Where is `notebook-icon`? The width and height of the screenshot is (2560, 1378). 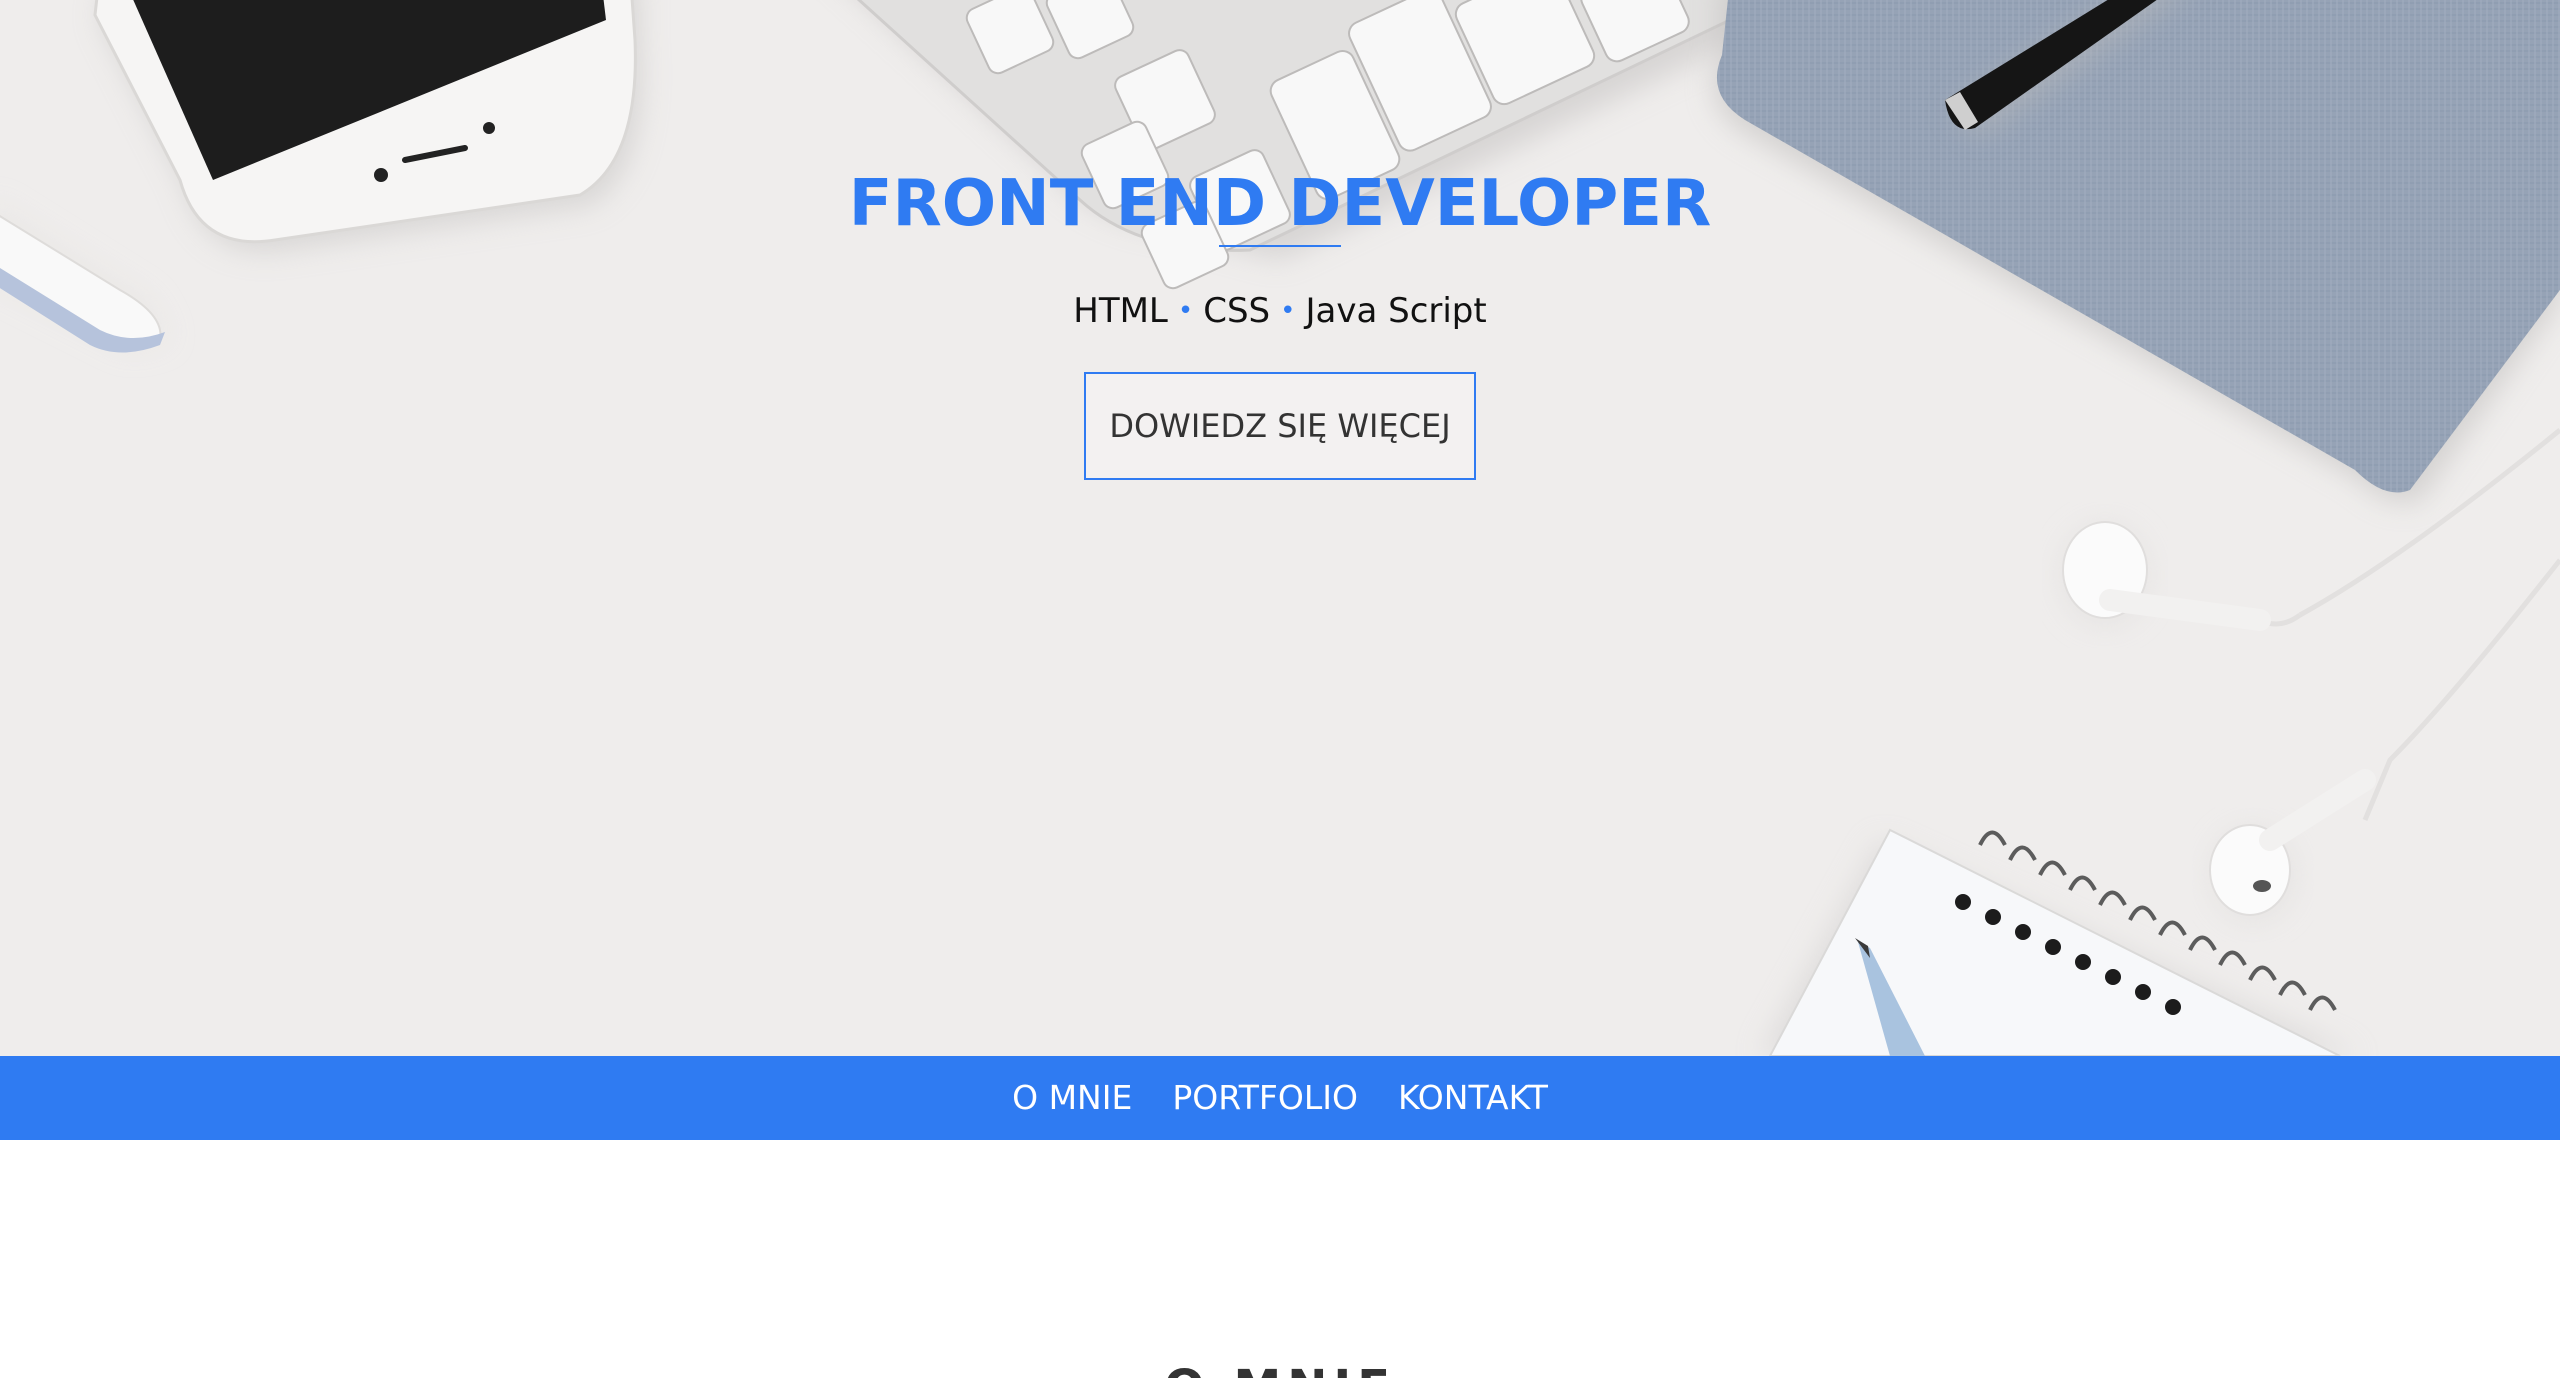
notebook-icon is located at coordinates (2136, 251).